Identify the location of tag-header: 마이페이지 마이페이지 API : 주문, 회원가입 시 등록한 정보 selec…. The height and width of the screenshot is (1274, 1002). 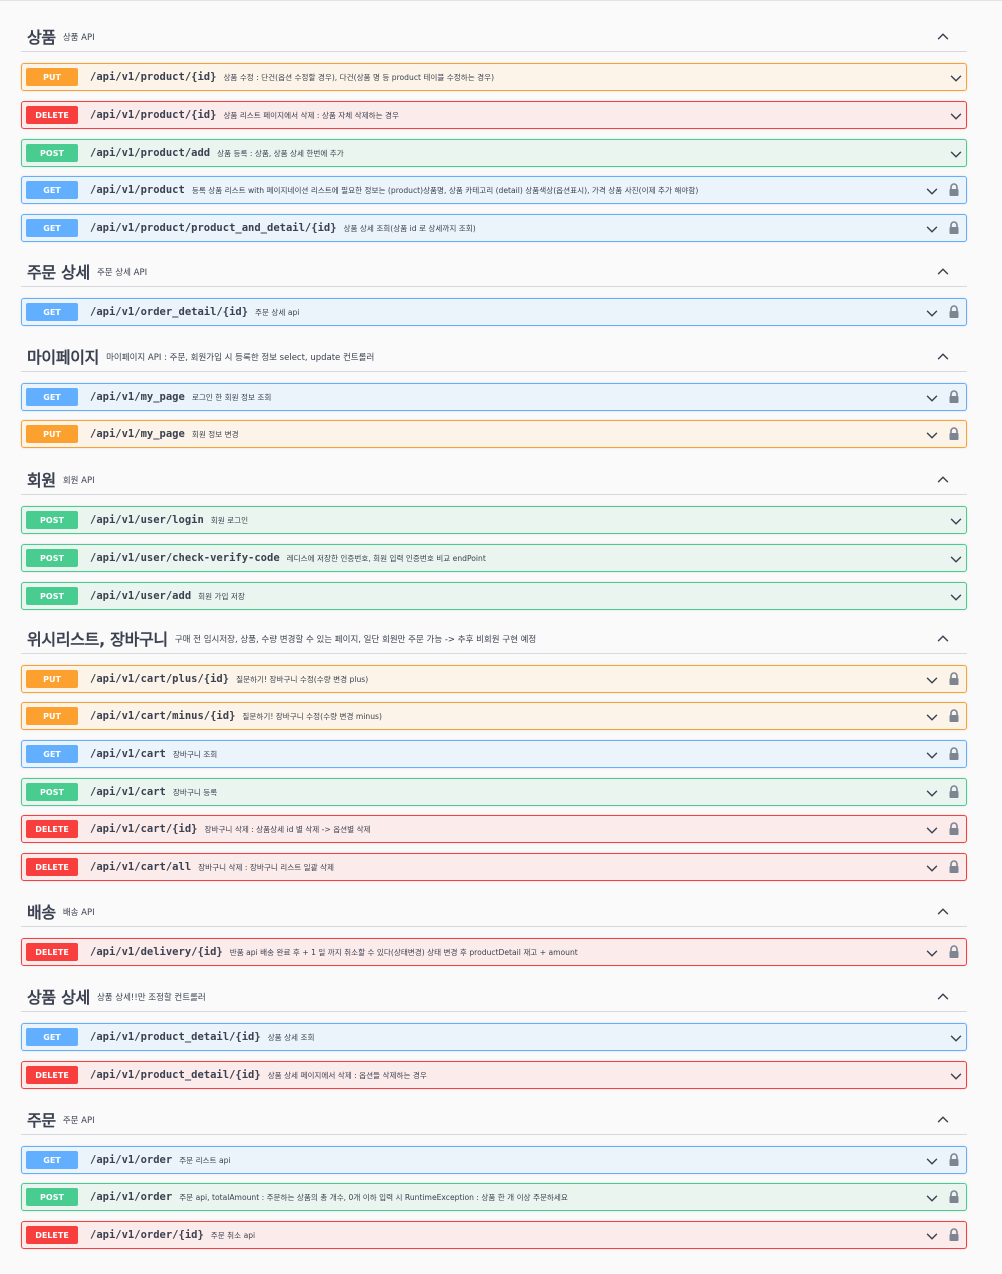
(494, 356).